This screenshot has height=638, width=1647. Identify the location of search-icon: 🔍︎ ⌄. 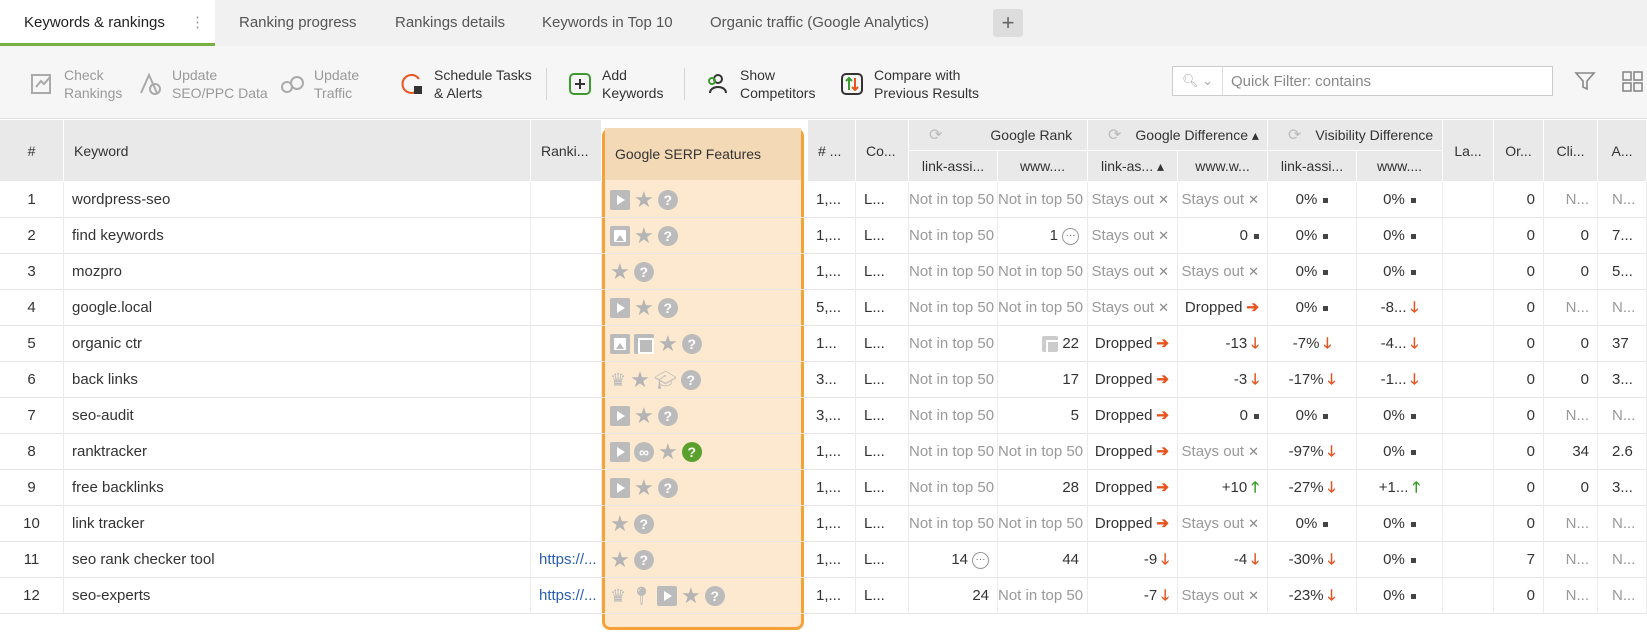
(1198, 81).